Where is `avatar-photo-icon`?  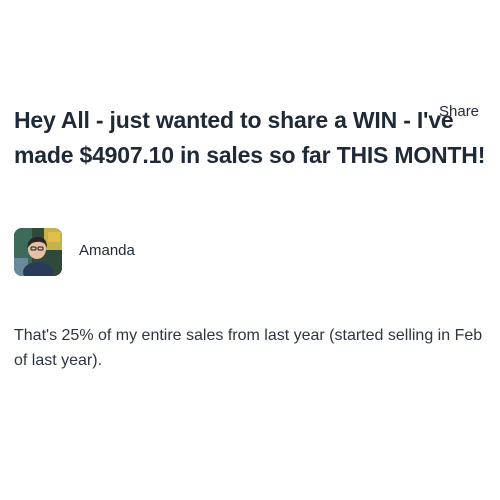 avatar-photo-icon is located at coordinates (38, 252).